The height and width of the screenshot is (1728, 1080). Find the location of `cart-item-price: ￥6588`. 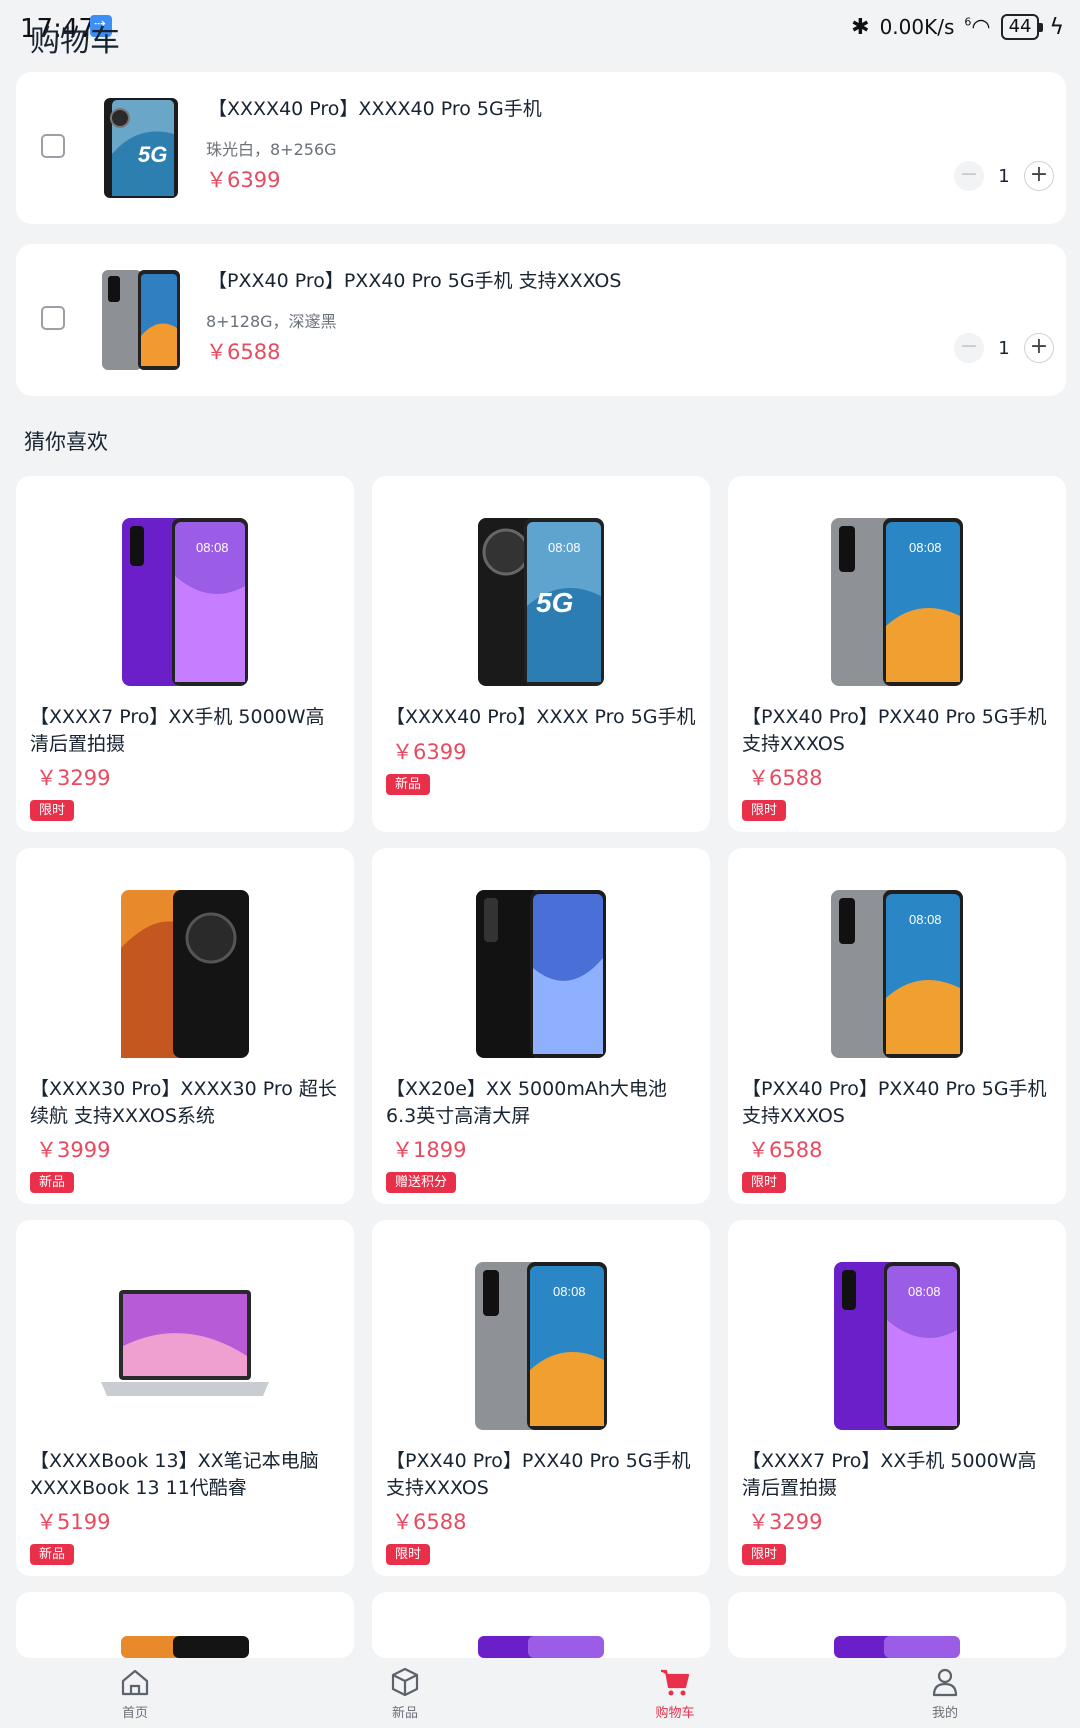

cart-item-price: ￥6588 is located at coordinates (243, 352).